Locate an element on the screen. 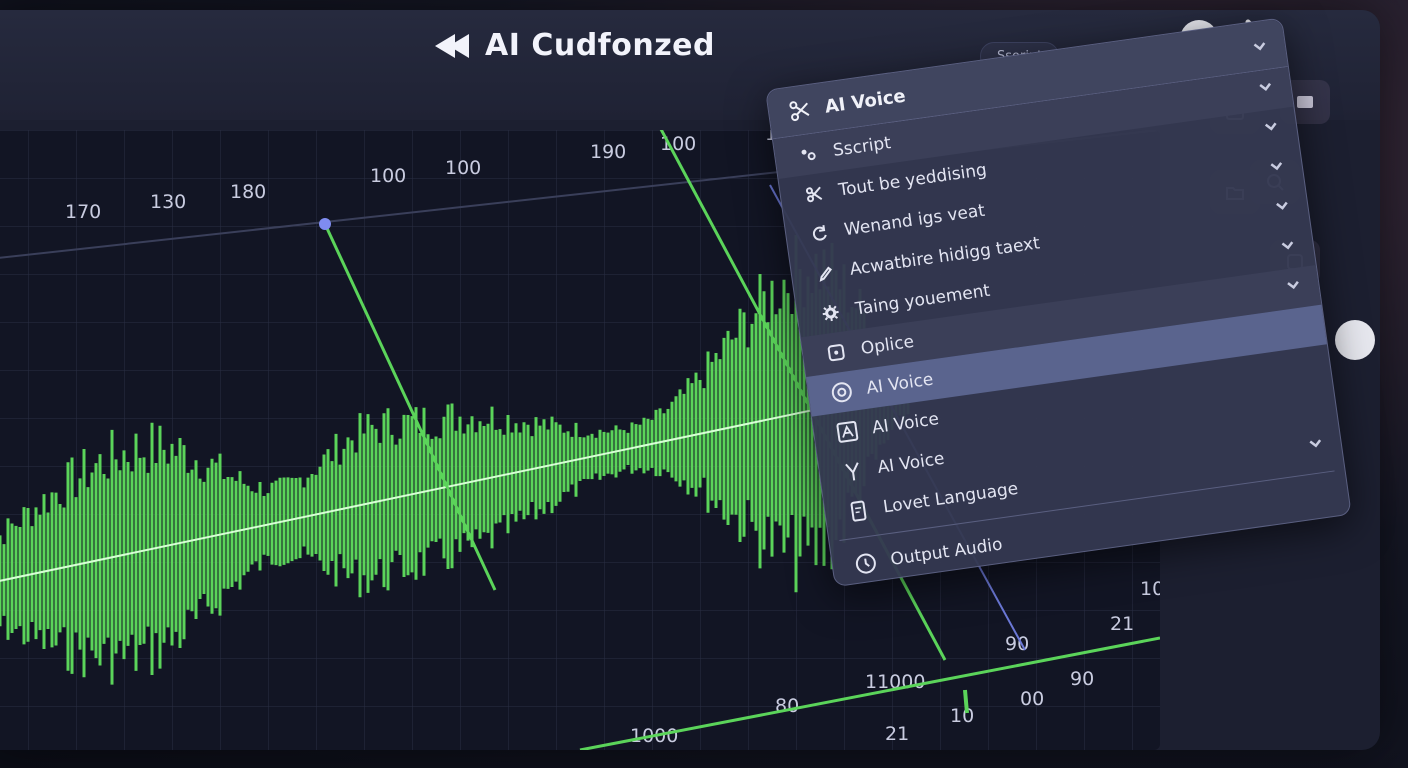 The height and width of the screenshot is (768, 1408). timeline-marker is located at coordinates (966, 701).